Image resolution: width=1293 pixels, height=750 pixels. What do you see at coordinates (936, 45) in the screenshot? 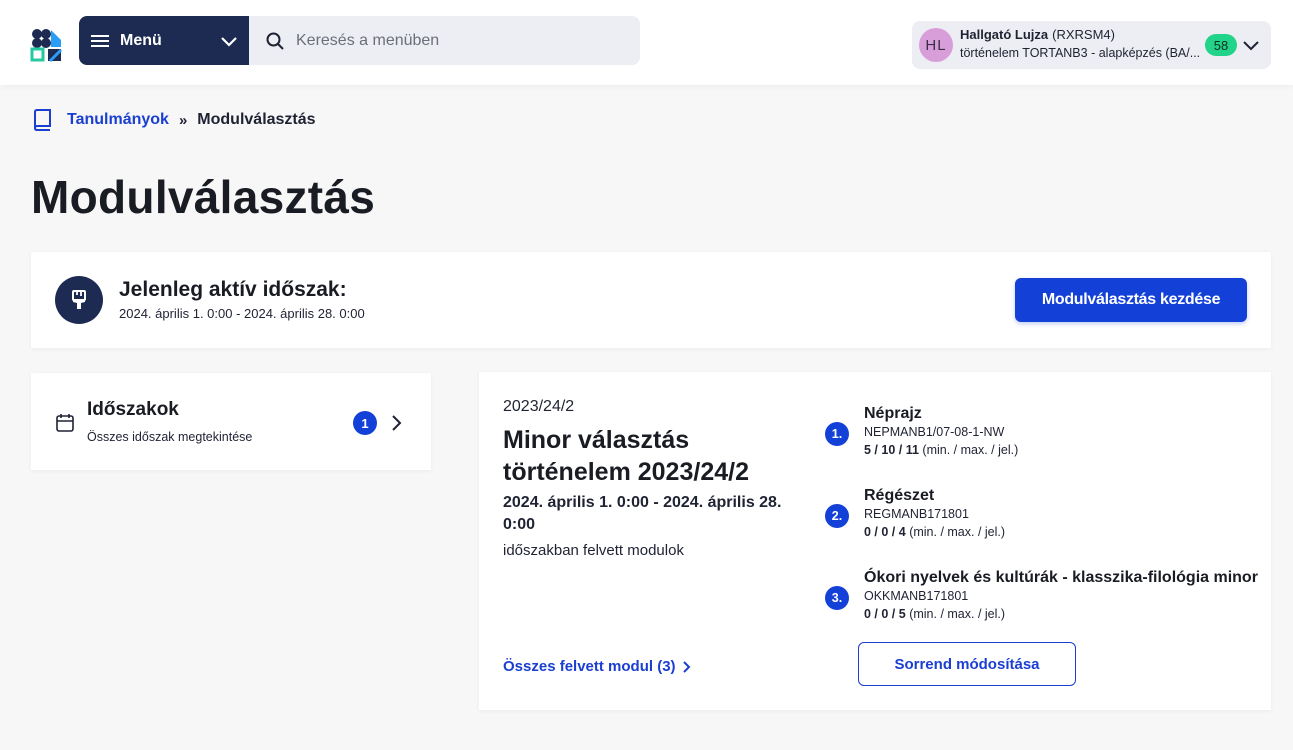
I see `avatar: HL` at bounding box center [936, 45].